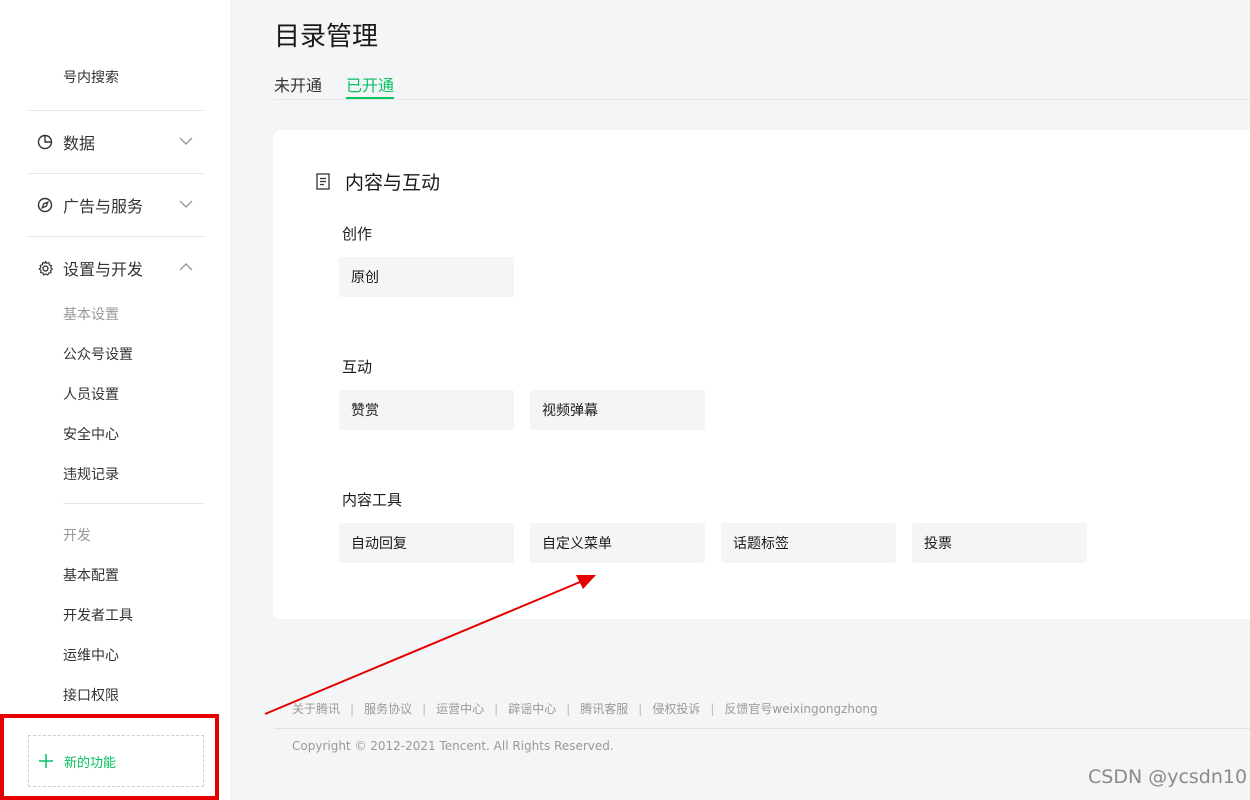 The height and width of the screenshot is (800, 1250). What do you see at coordinates (45, 142) in the screenshot?
I see `pie-chart-icon` at bounding box center [45, 142].